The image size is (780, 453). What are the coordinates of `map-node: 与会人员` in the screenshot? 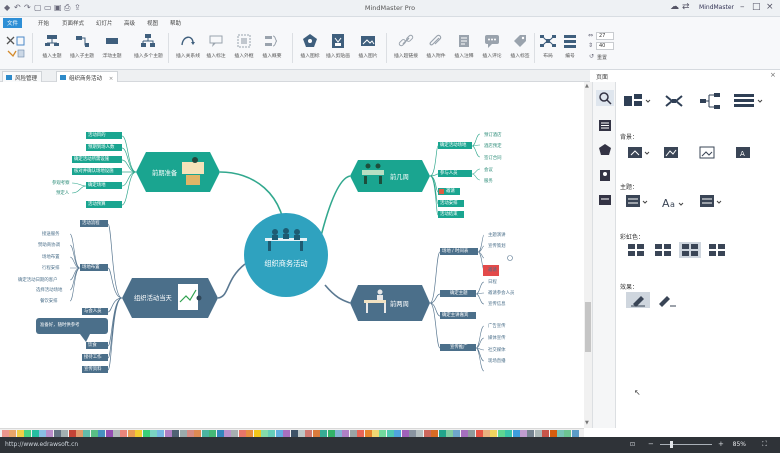 It's located at (93, 311).